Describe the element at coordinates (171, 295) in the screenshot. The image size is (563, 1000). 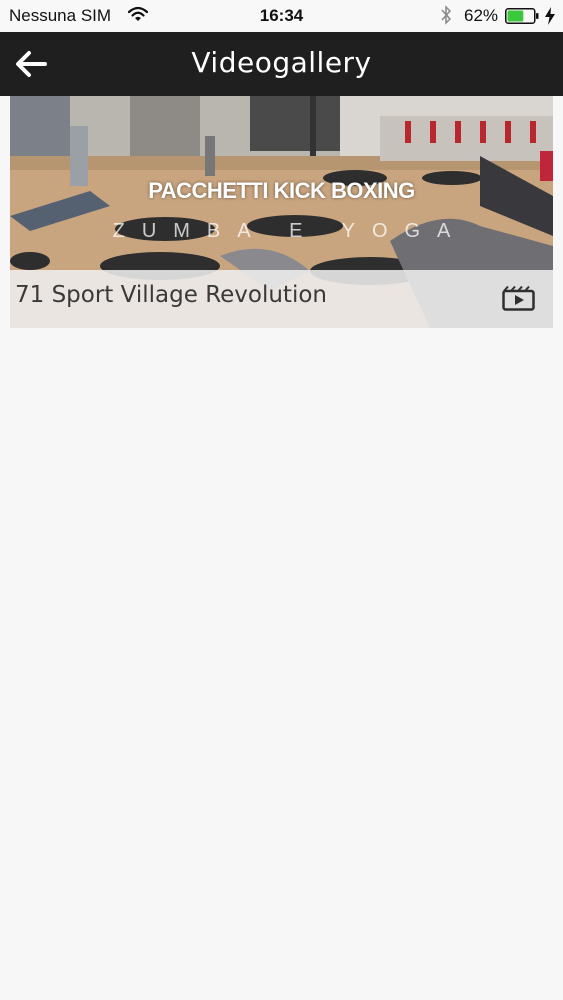
I see `video-title: 71 Sport Village Revolution` at that location.